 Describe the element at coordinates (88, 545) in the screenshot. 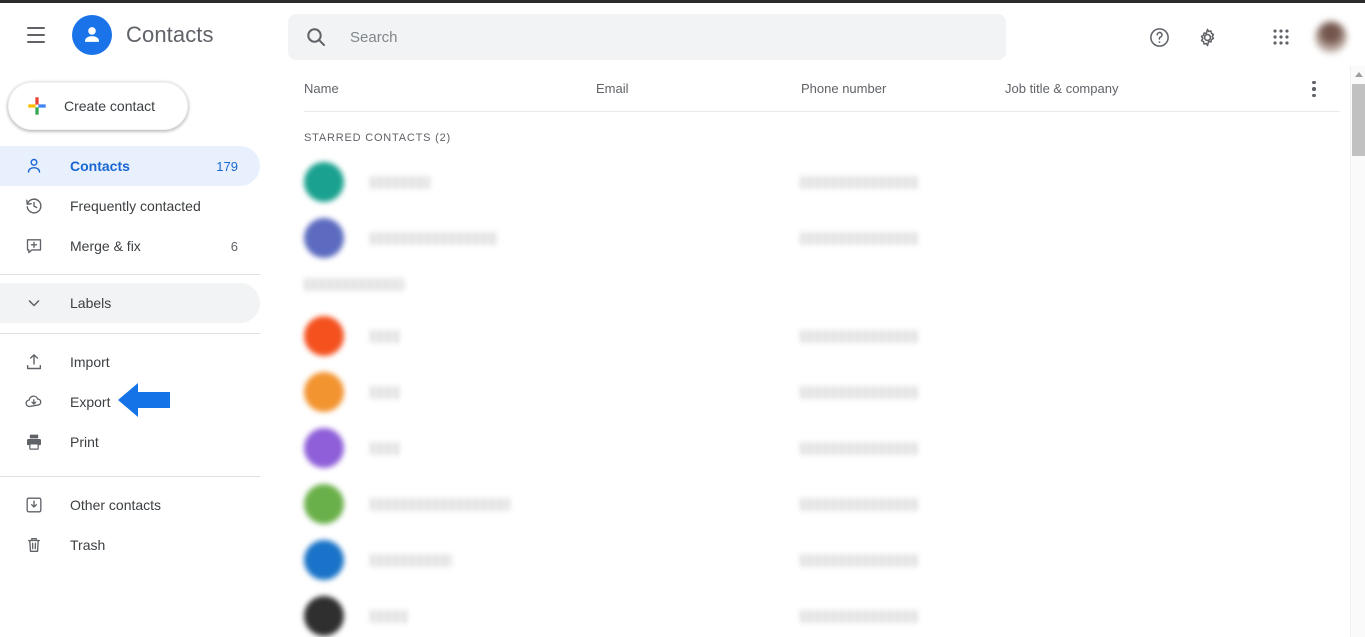

I see `sidebar-item-label: Trash` at that location.